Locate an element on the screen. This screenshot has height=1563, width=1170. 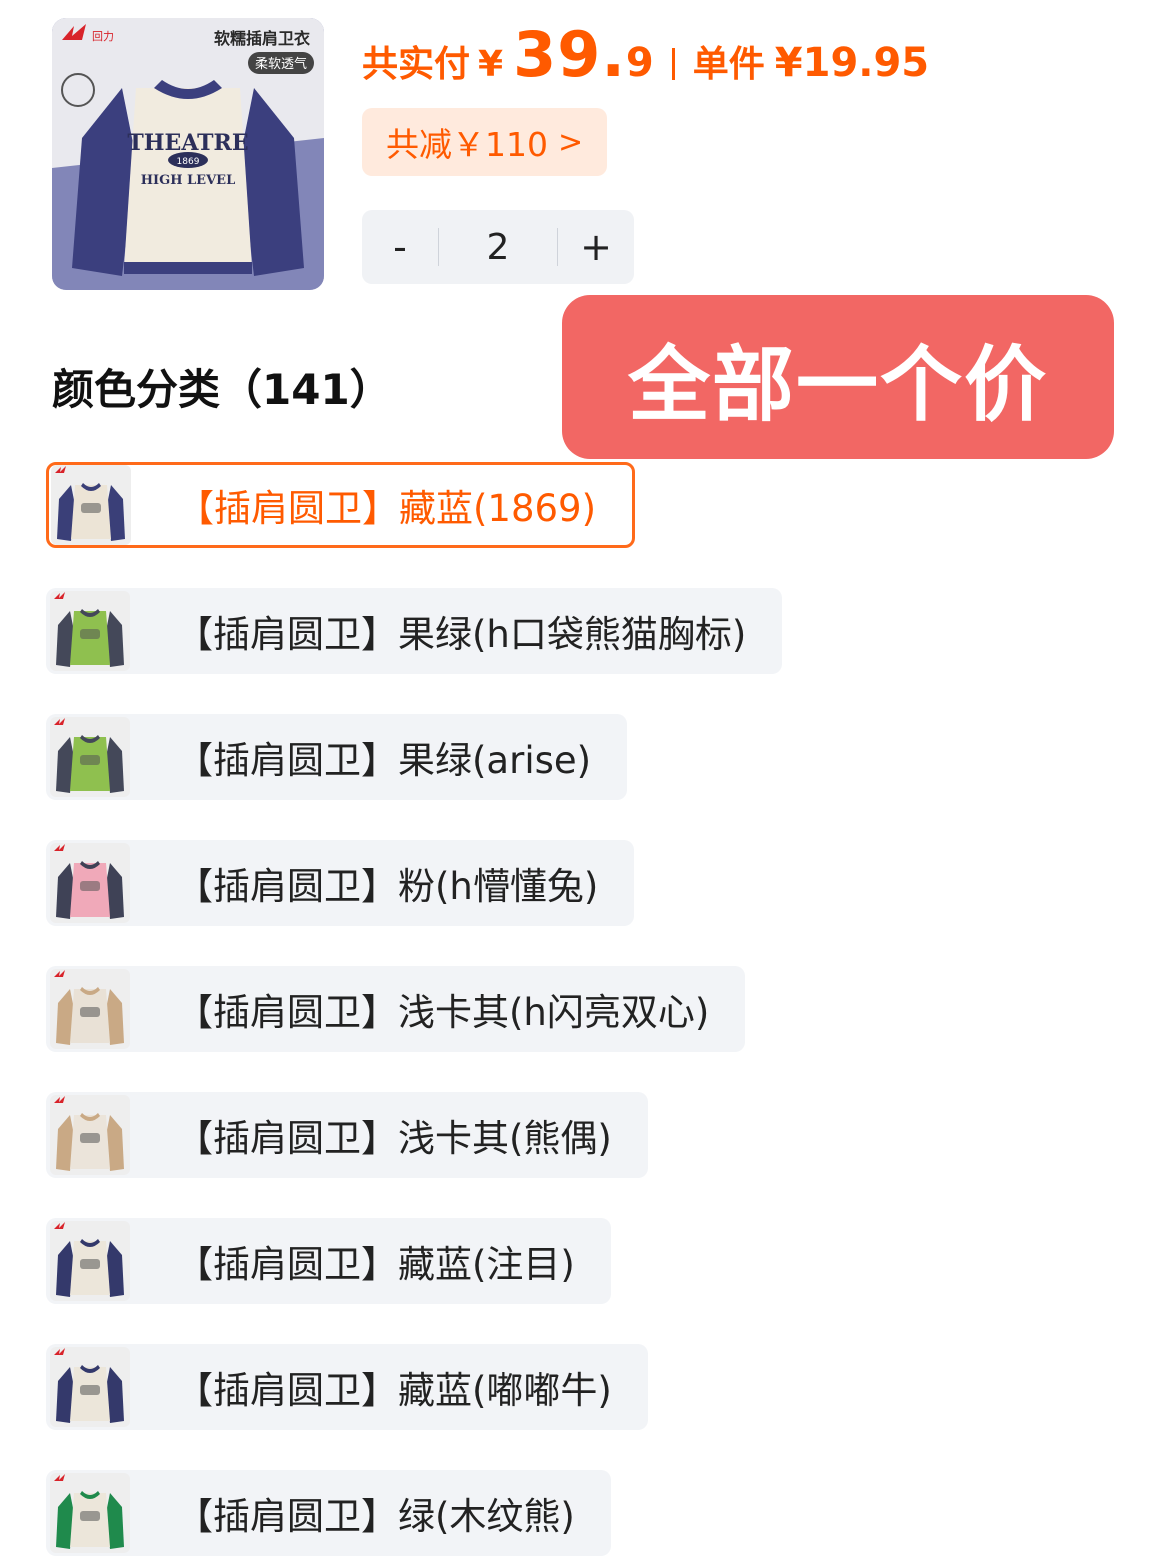
color-option: 【插肩圆卫】绿(木纹熊) is located at coordinates (328, 1513).